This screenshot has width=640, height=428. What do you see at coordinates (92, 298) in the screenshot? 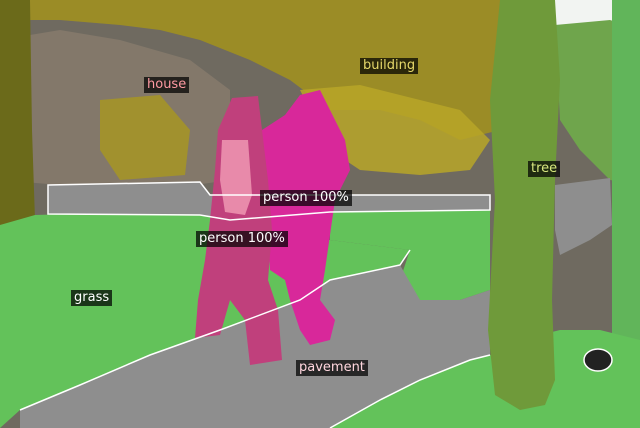
I see `label-grass: grass` at bounding box center [92, 298].